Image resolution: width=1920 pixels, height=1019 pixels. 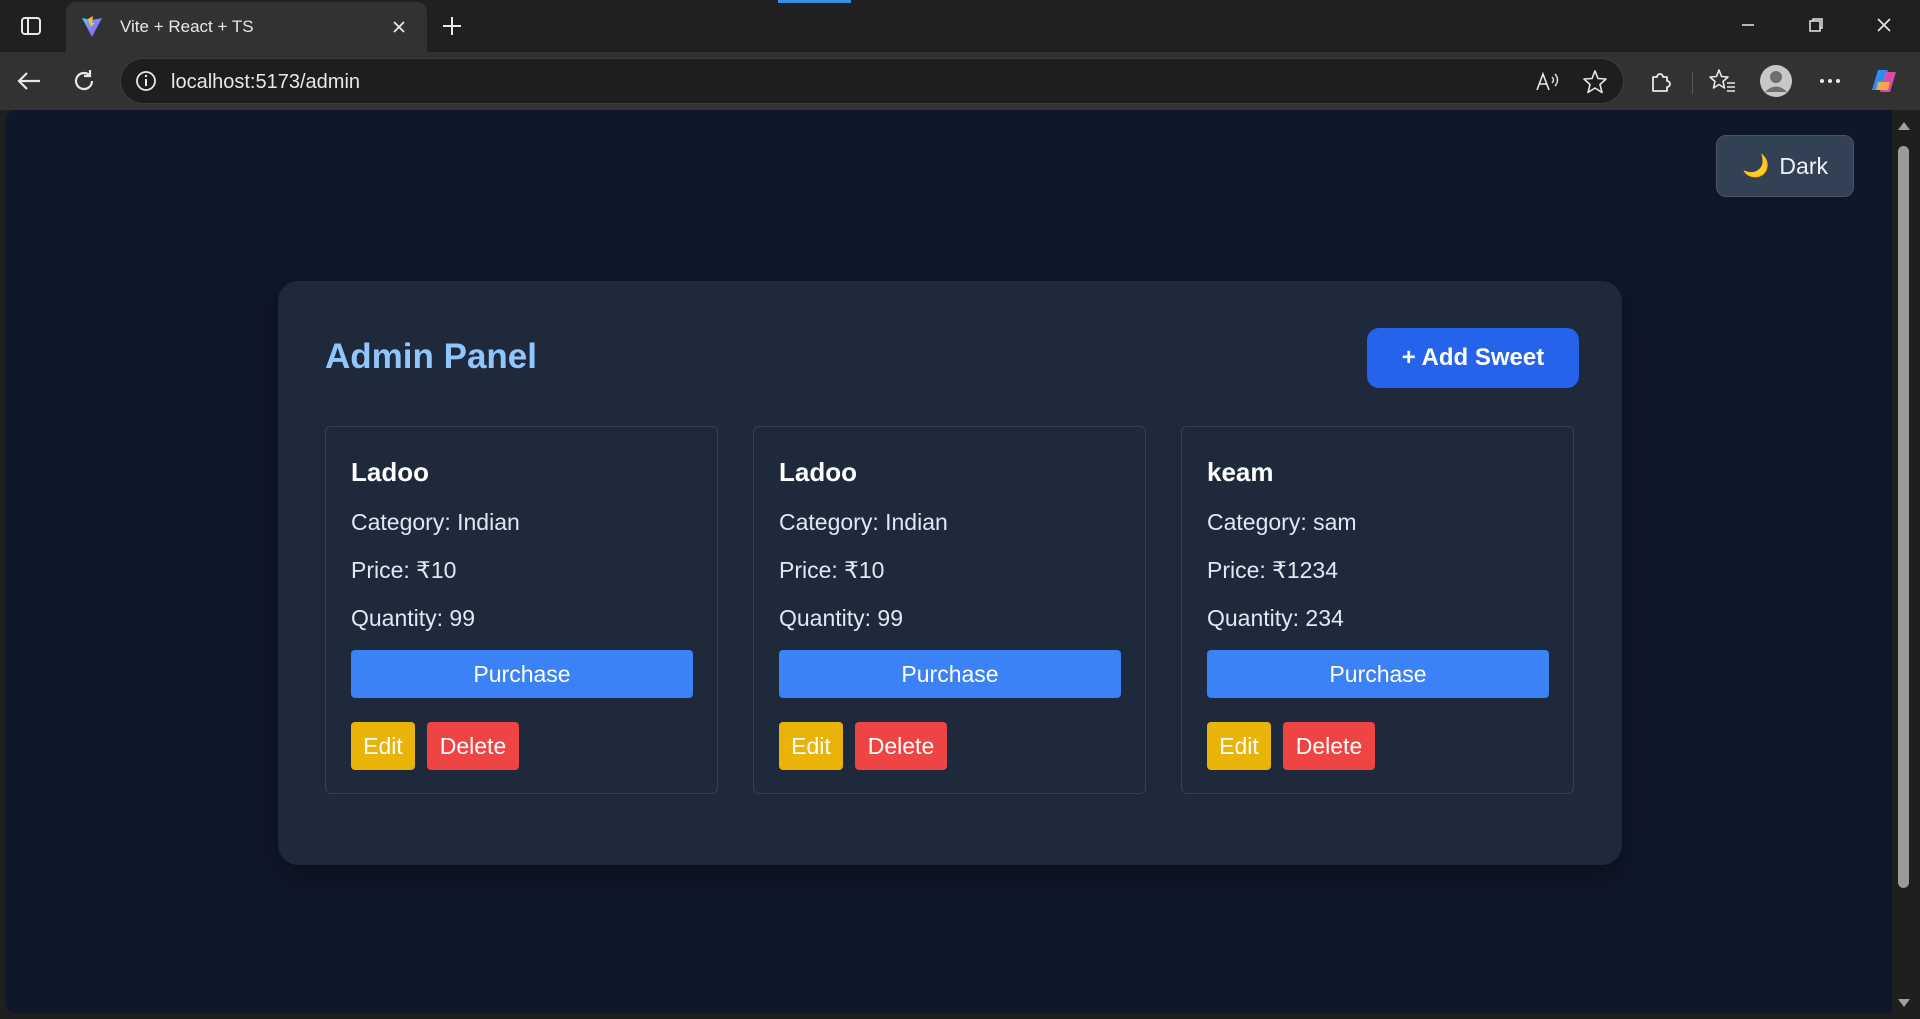 What do you see at coordinates (31, 26) in the screenshot?
I see `tab-actions-icon` at bounding box center [31, 26].